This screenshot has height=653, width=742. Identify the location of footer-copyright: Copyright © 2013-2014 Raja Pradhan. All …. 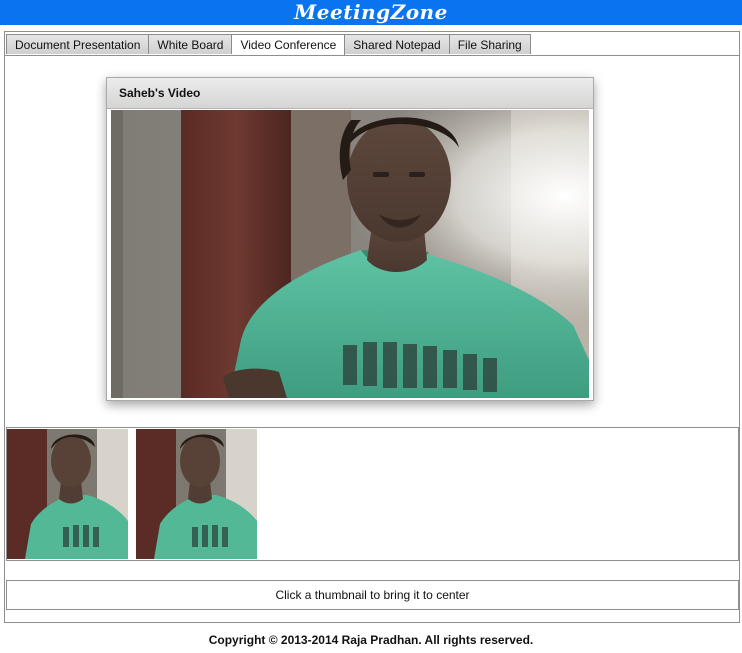
(371, 640).